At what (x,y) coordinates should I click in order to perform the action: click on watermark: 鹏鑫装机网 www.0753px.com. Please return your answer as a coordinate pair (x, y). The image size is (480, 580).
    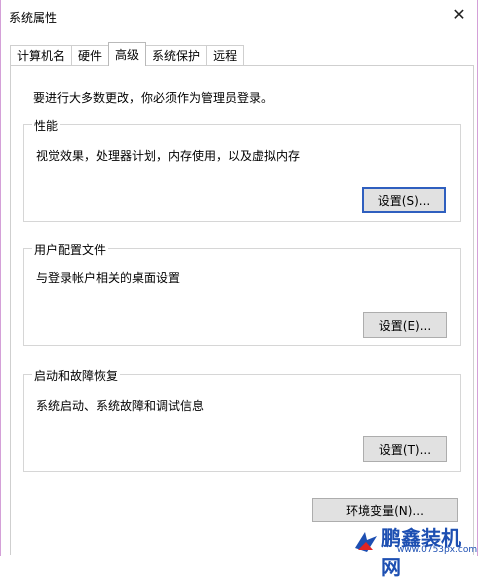
    Looking at the image, I should click on (416, 550).